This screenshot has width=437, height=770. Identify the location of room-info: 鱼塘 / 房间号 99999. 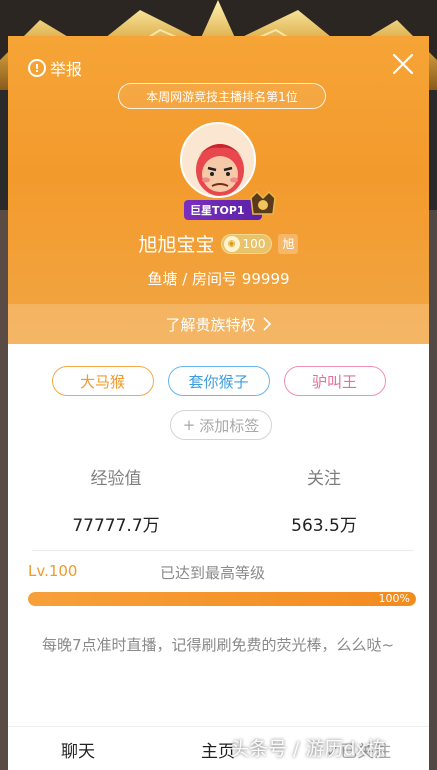
(218, 279).